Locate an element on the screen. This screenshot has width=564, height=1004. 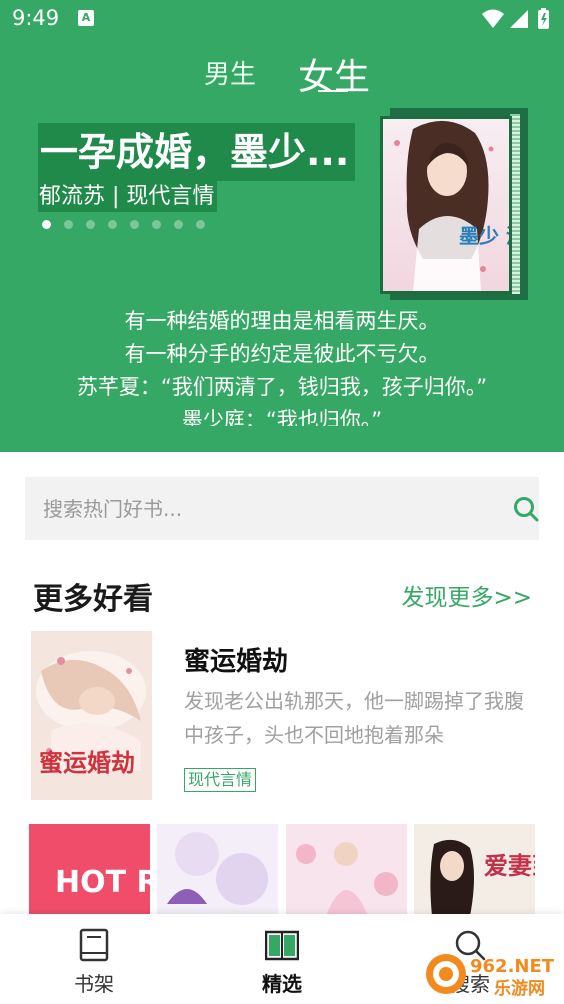
featured-cover-title: 蜜运婚劫 is located at coordinates (87, 762).